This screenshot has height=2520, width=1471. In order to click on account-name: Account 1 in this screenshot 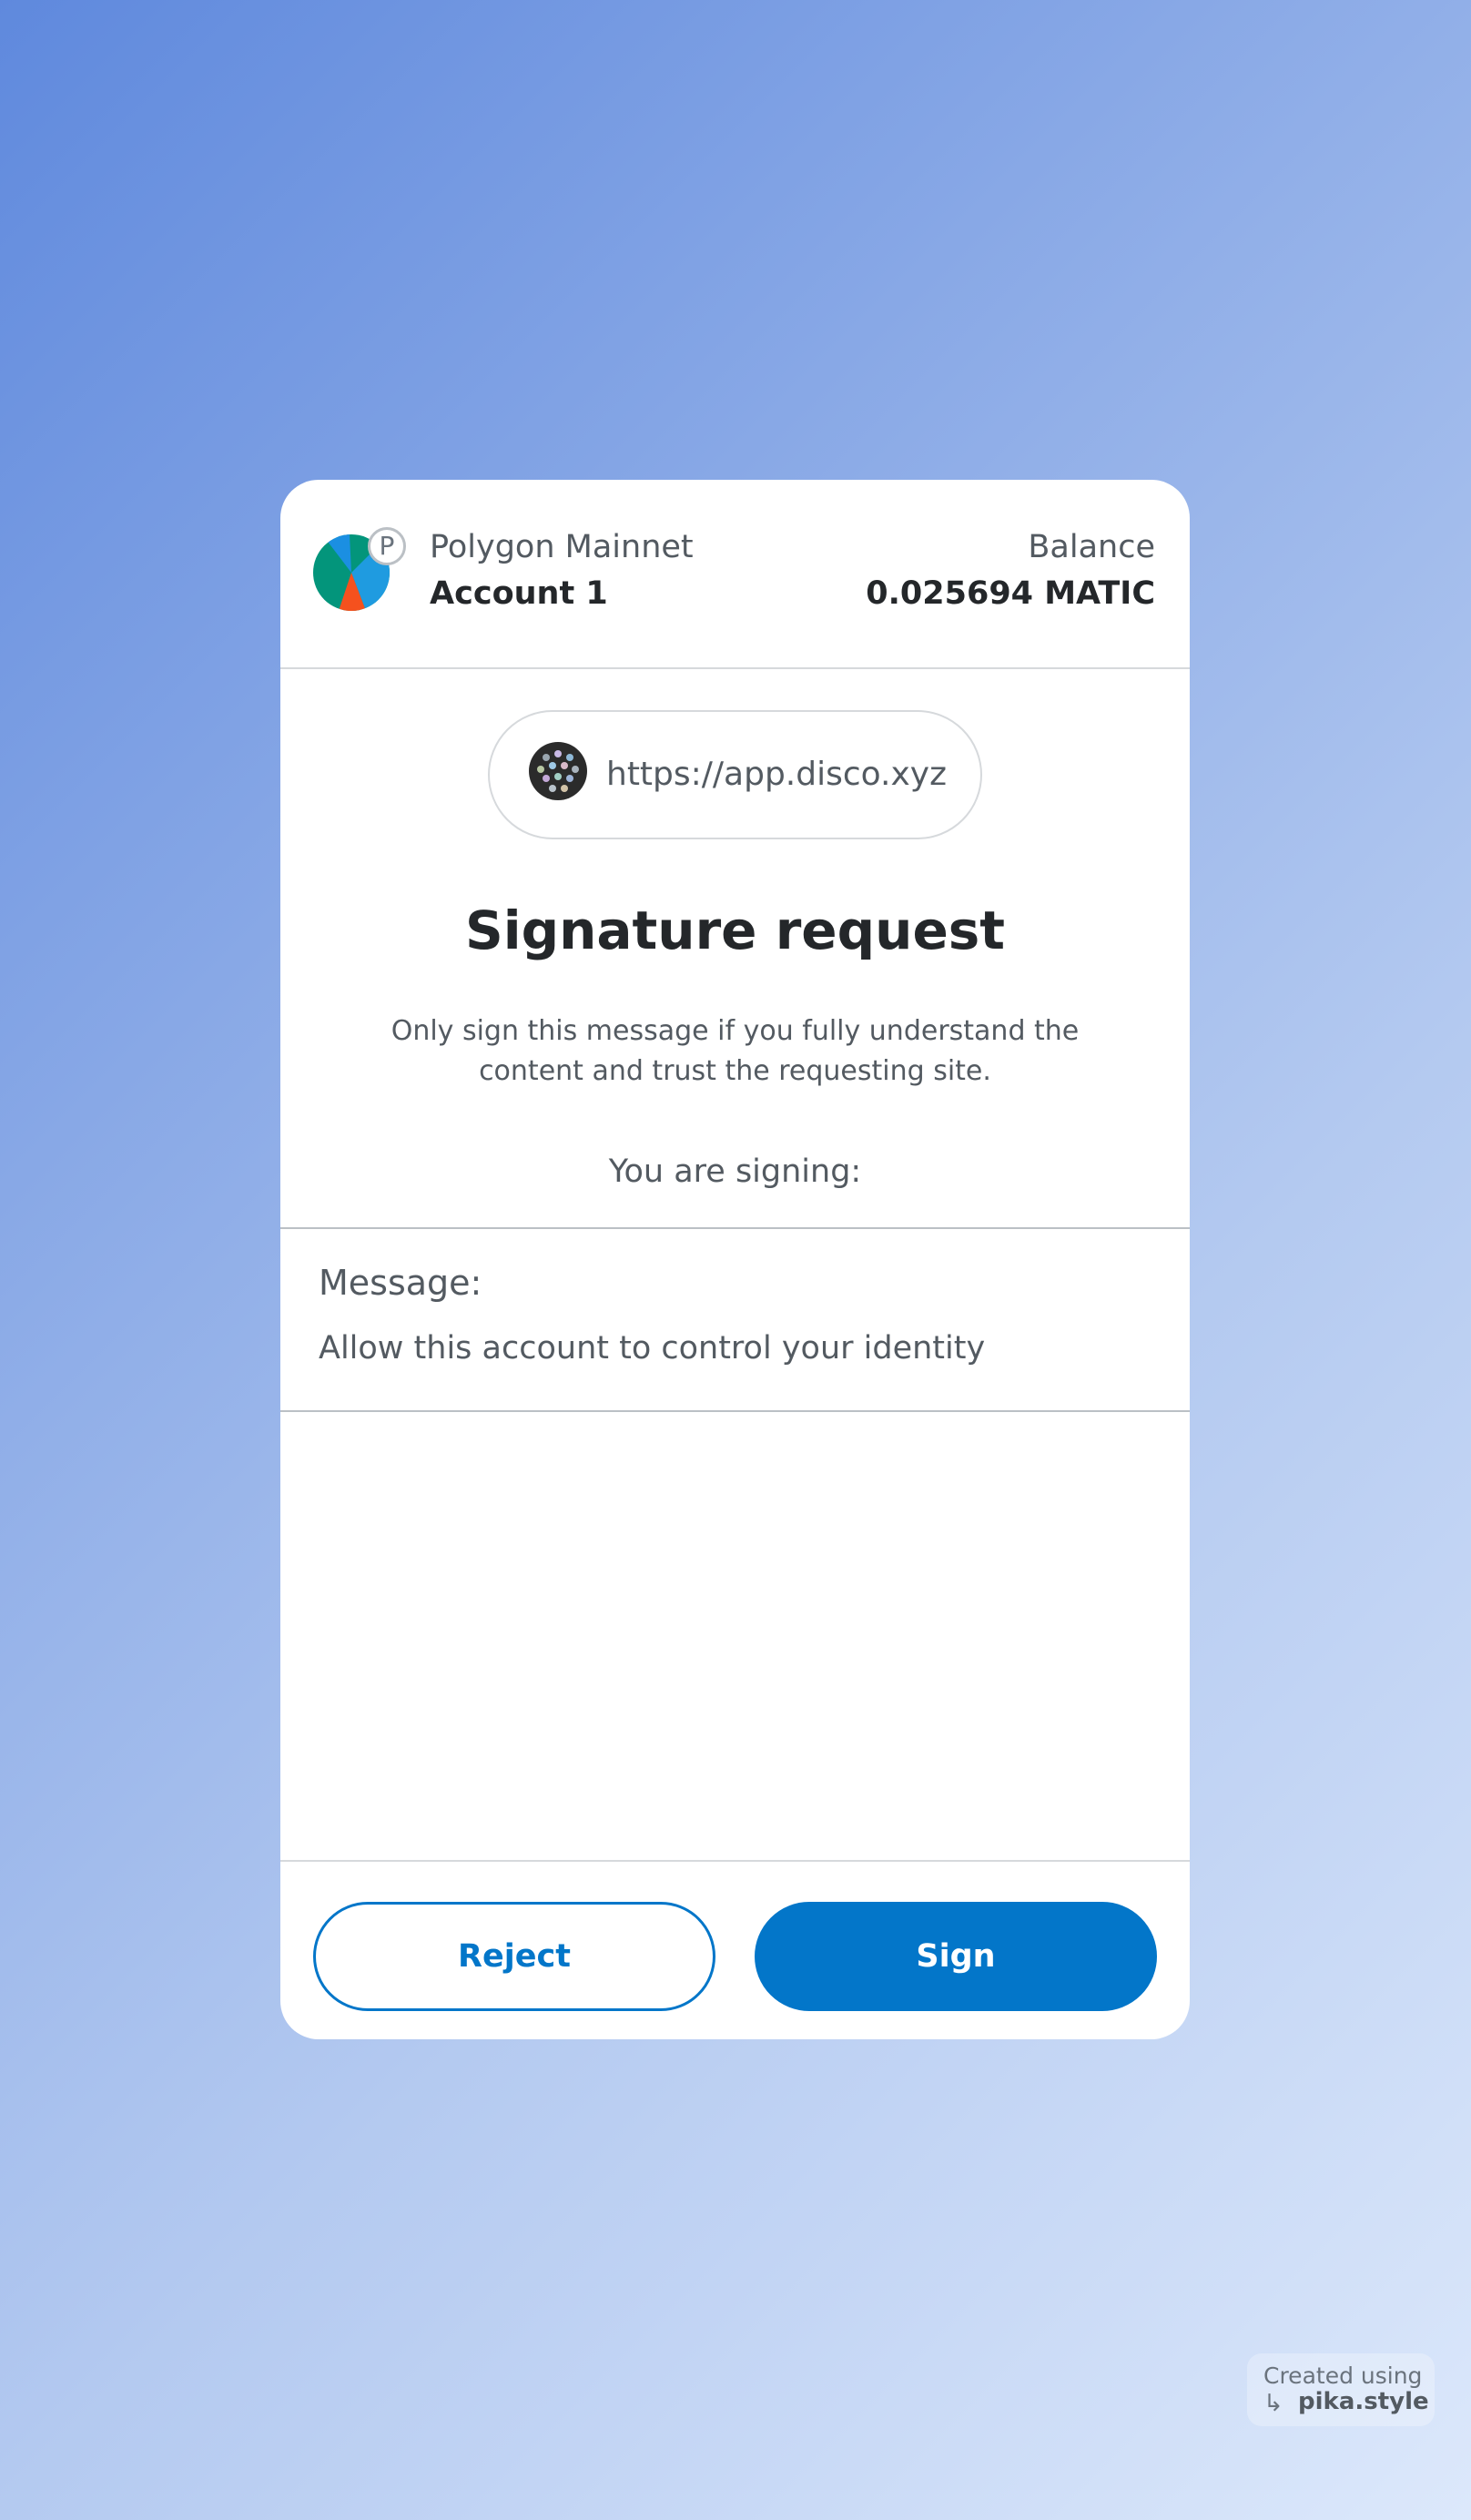, I will do `click(519, 593)`.